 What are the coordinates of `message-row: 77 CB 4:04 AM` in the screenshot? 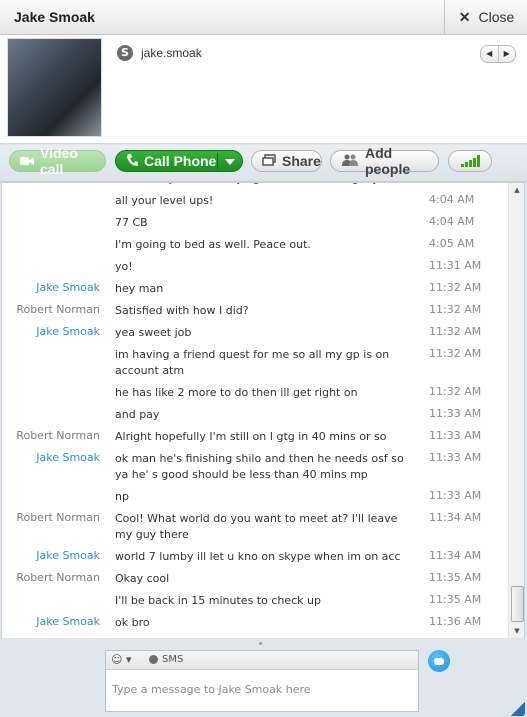 It's located at (255, 226).